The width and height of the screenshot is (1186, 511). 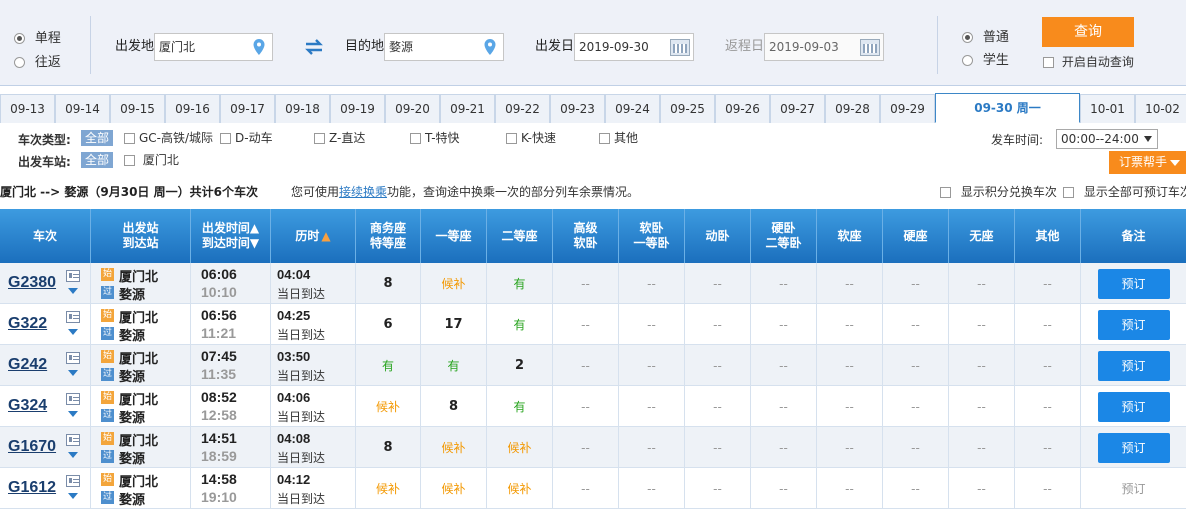 I want to click on seat-cell: 6, so click(x=388, y=324).